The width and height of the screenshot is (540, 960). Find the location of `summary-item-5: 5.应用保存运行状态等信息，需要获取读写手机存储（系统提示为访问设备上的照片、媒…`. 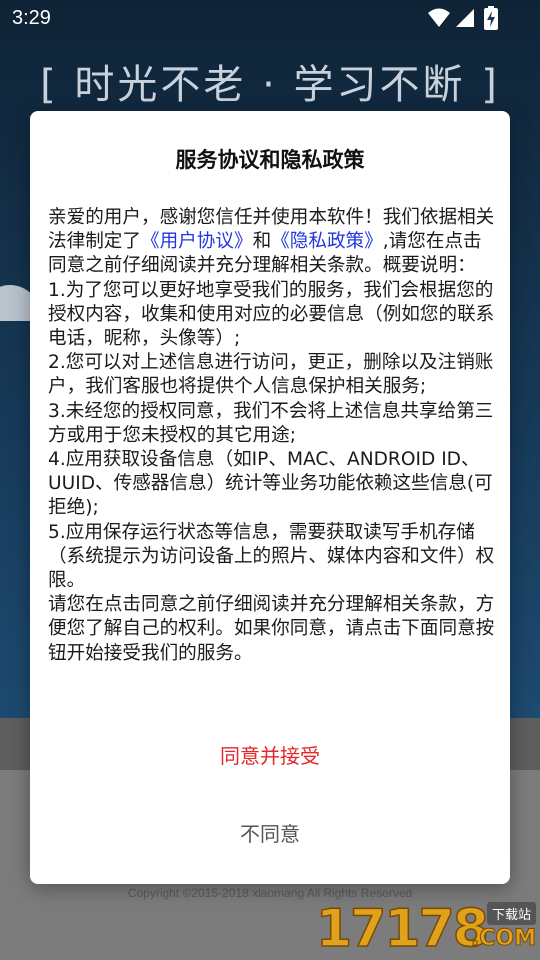

summary-item-5: 5.应用保存运行状态等信息，需要获取读写手机存储（系统提示为访问设备上的照片、媒… is located at coordinates (271, 556).